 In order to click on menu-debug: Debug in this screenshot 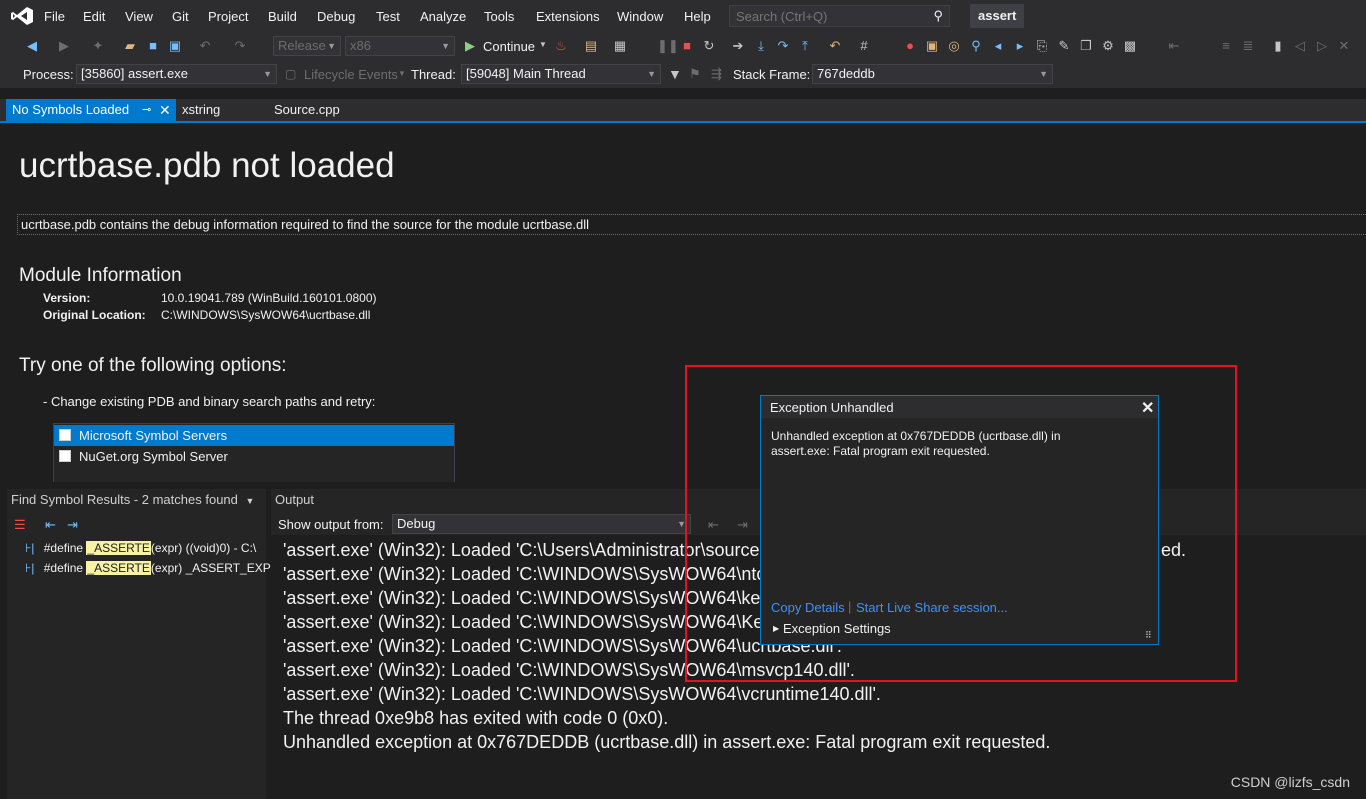, I will do `click(336, 16)`.